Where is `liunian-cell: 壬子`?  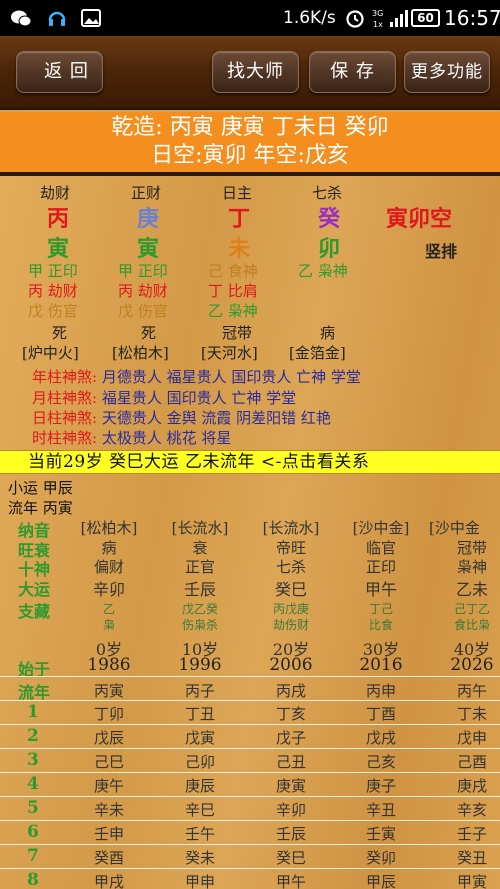 liunian-cell: 壬子 is located at coordinates (463, 833).